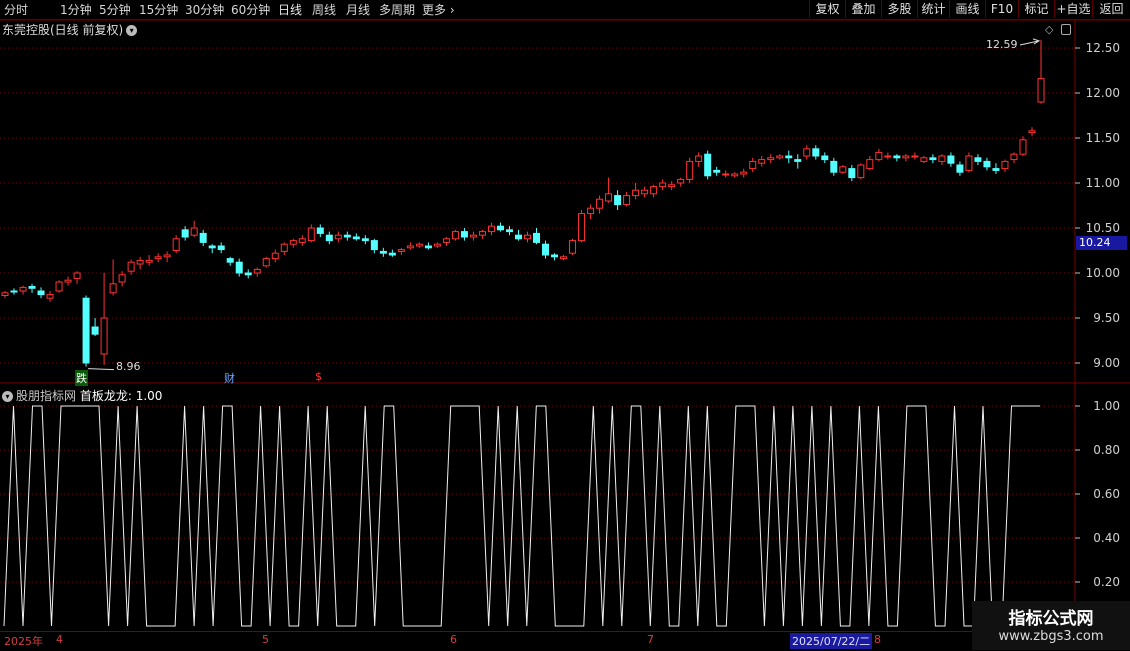  Describe the element at coordinates (863, 9) in the screenshot. I see `overlay-button: 叠加` at that location.